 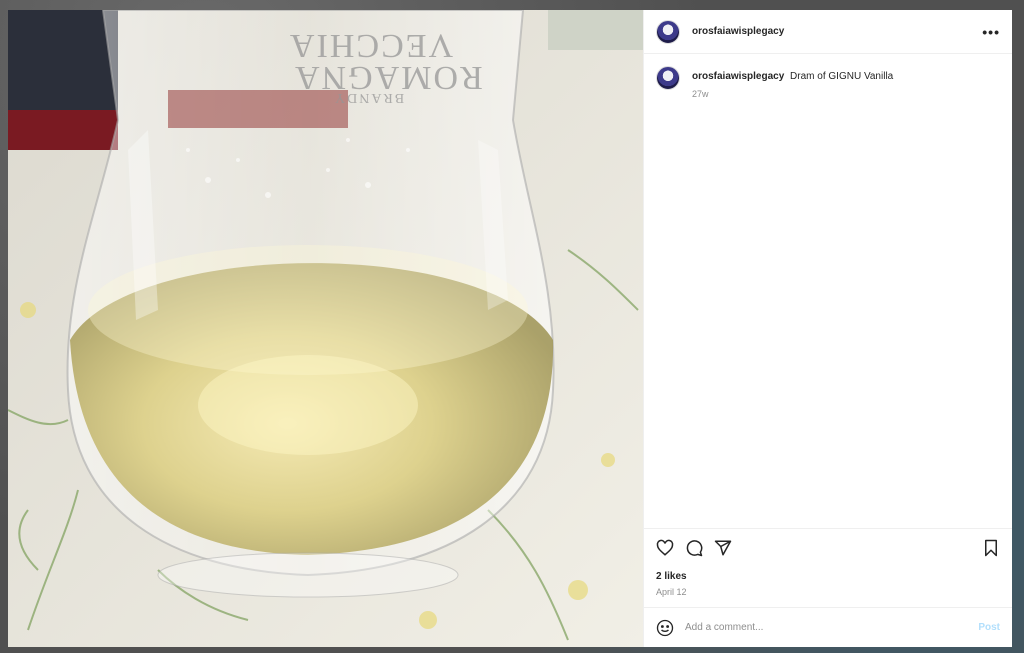 What do you see at coordinates (694, 548) in the screenshot?
I see `comment-bubble-icon` at bounding box center [694, 548].